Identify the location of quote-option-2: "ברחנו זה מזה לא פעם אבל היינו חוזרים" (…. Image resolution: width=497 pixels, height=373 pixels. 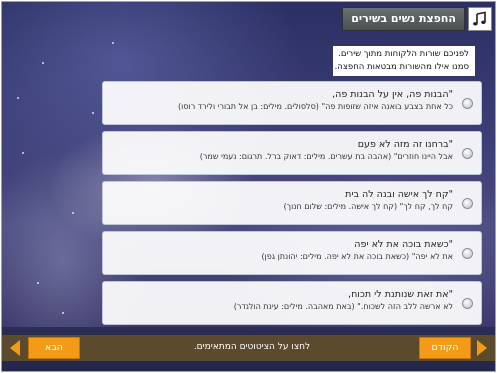
(292, 153).